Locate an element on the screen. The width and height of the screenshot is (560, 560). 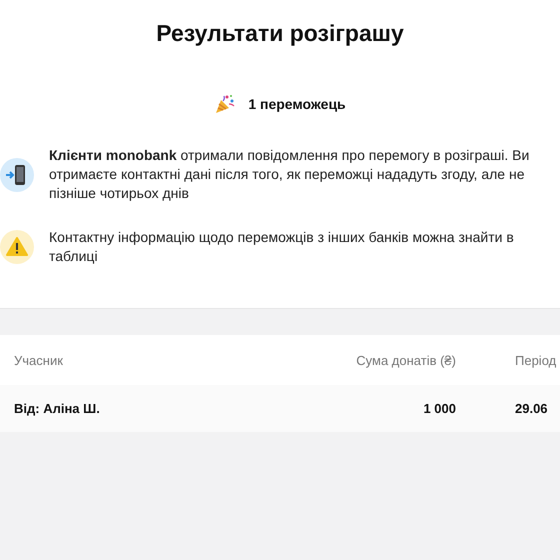
winners-count: 1 переможець is located at coordinates (297, 104).